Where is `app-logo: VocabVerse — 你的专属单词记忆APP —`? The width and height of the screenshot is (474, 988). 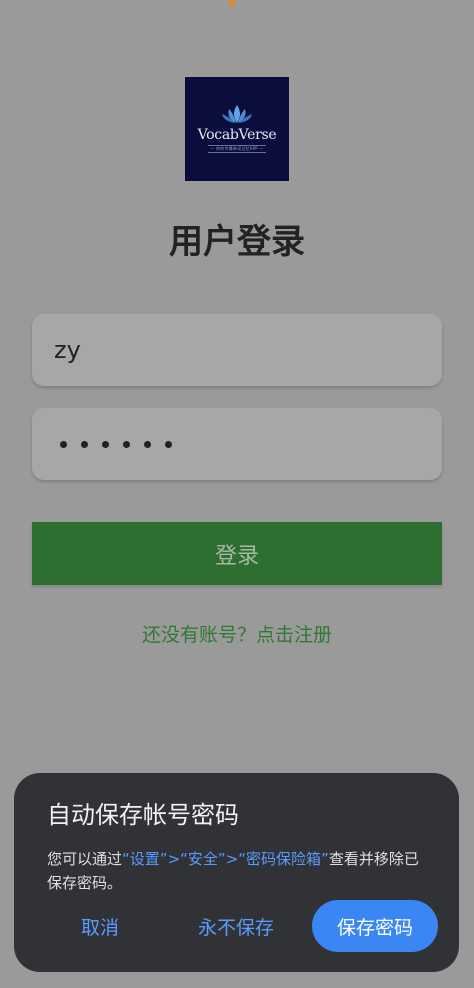
app-logo: VocabVerse — 你的专属单词记忆APP — is located at coordinates (237, 129).